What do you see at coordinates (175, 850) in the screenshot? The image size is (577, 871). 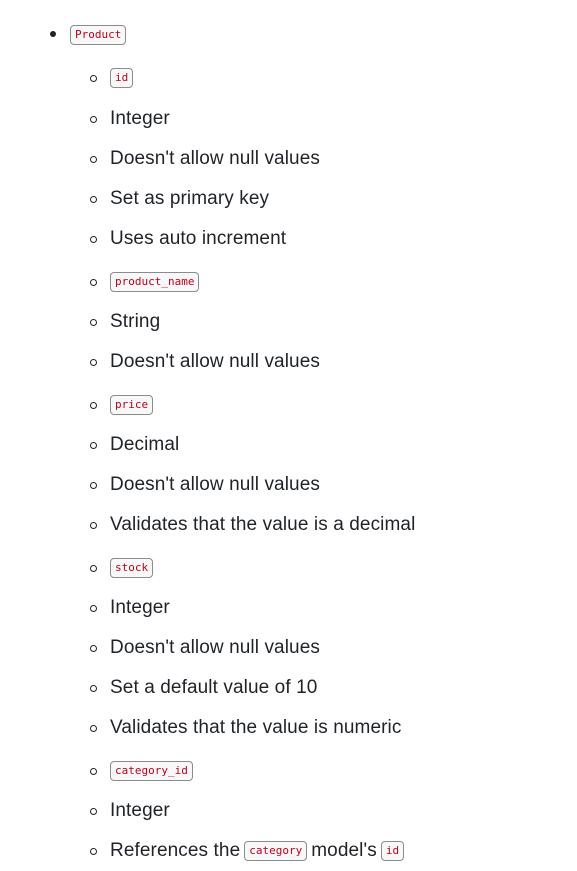 I see `reference-prefix-text: References the` at bounding box center [175, 850].